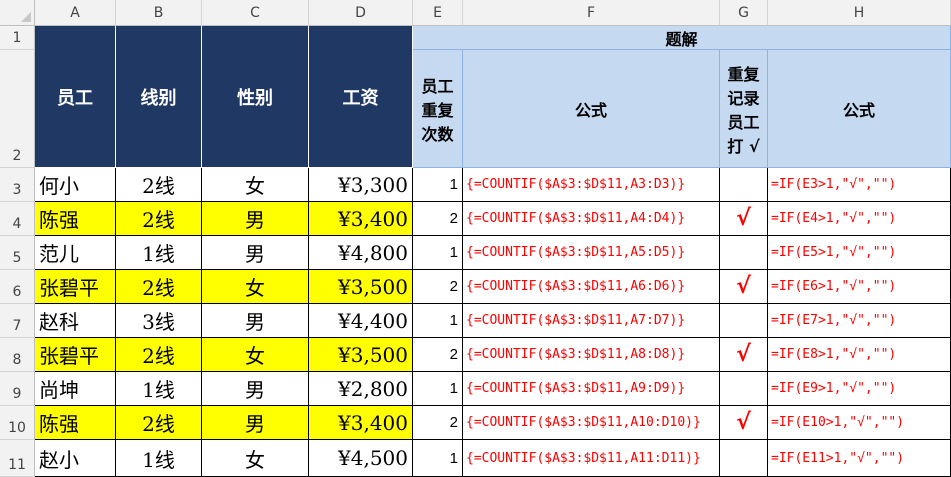 This screenshot has height=477, width=951. Describe the element at coordinates (859, 109) in the screenshot. I see `header-formula-h: 公式` at that location.